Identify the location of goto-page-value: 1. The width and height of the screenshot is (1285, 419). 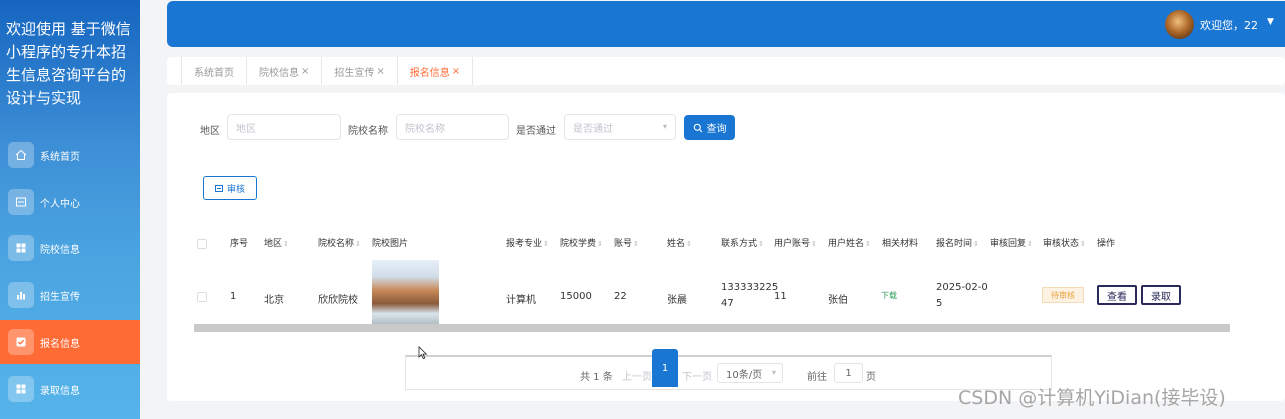
(848, 373).